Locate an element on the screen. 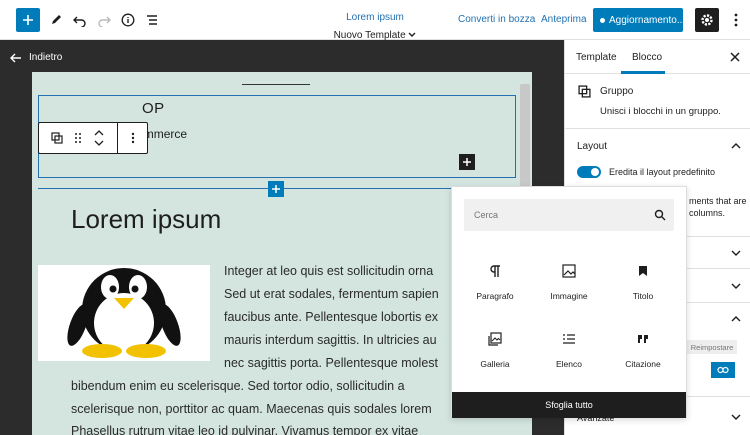  penguin-image is located at coordinates (124, 313).